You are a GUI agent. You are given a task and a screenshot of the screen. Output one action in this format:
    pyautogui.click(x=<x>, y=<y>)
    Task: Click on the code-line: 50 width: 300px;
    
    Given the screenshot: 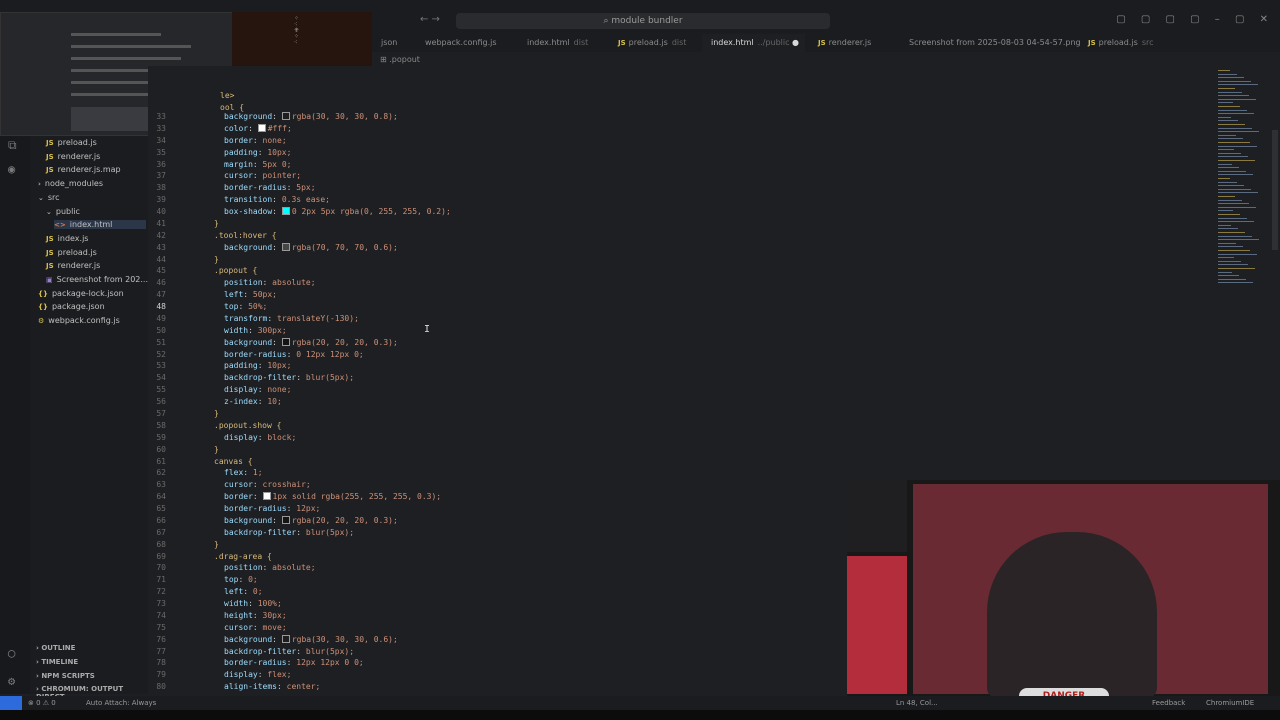 What is the action you would take?
    pyautogui.click(x=680, y=331)
    